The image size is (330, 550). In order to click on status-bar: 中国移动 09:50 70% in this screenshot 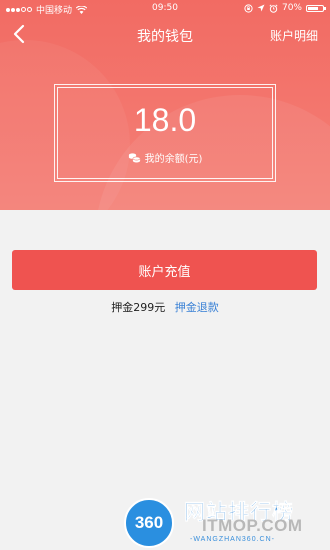, I will do `click(165, 8)`.